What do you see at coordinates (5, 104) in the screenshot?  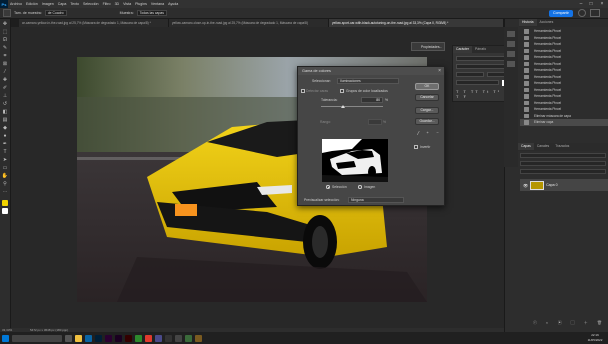 I see `history-brush-icon: ↺` at bounding box center [5, 104].